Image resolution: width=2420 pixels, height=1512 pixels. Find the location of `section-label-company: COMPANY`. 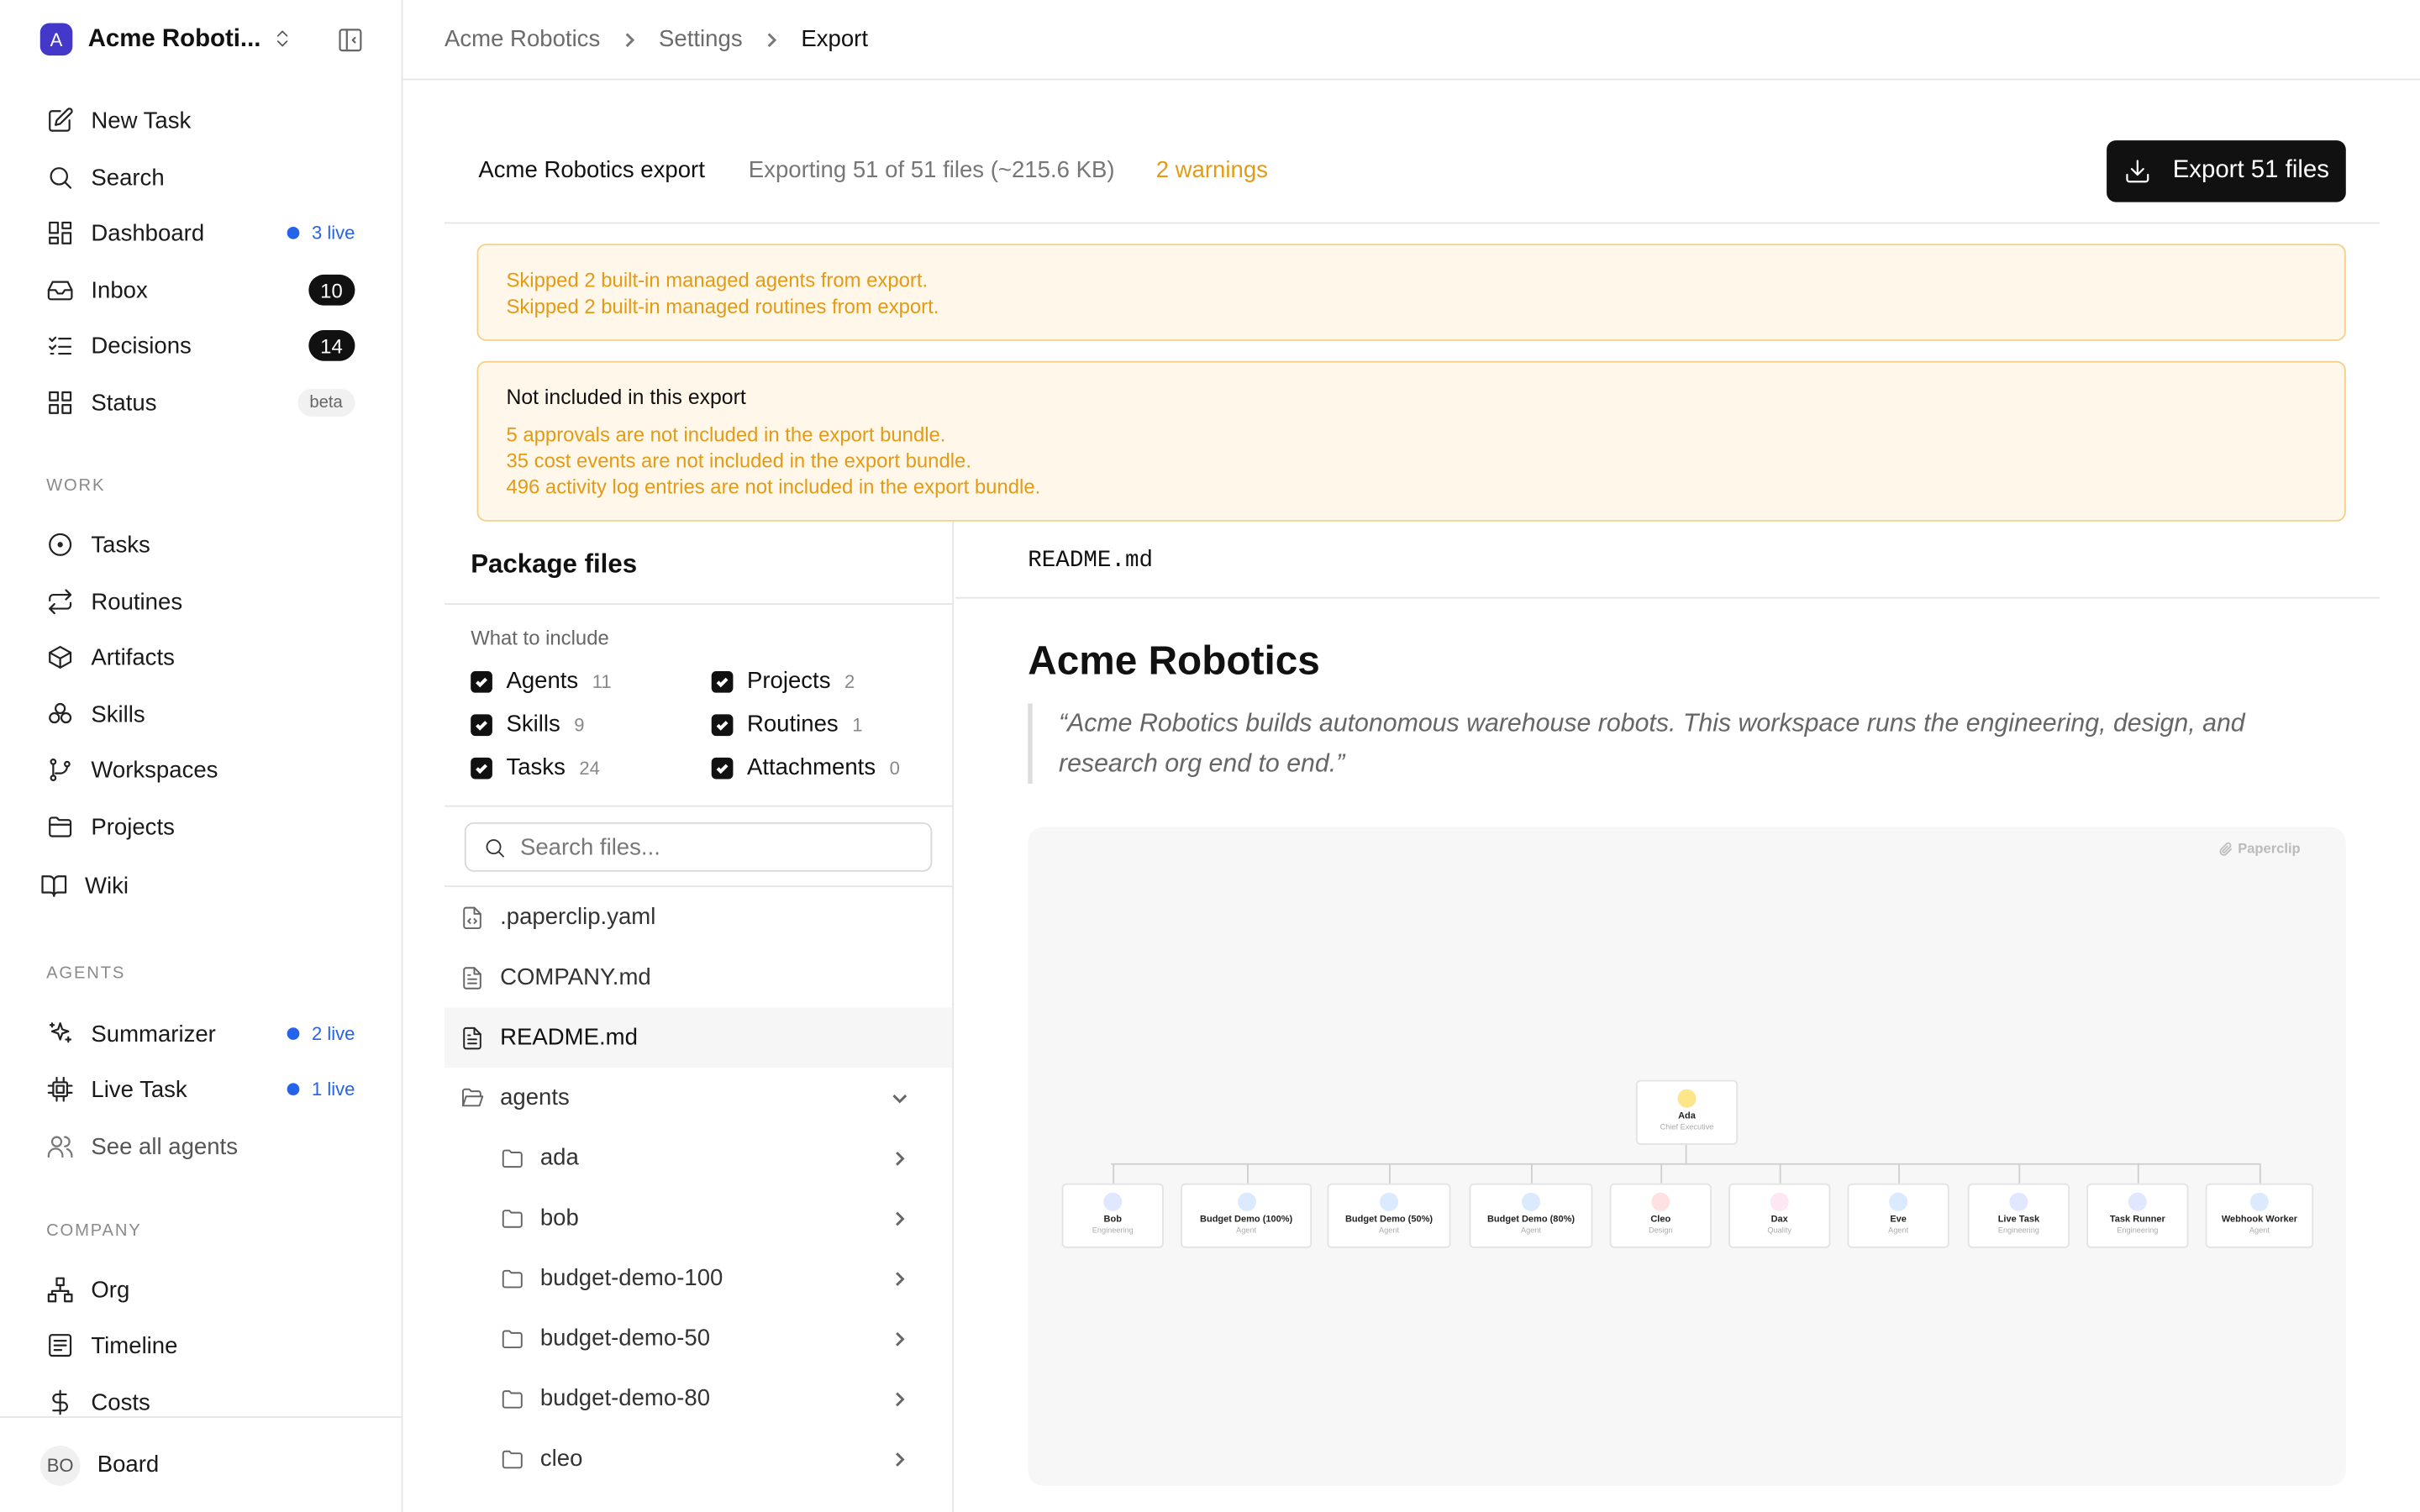

section-label-company: COMPANY is located at coordinates (94, 1231).